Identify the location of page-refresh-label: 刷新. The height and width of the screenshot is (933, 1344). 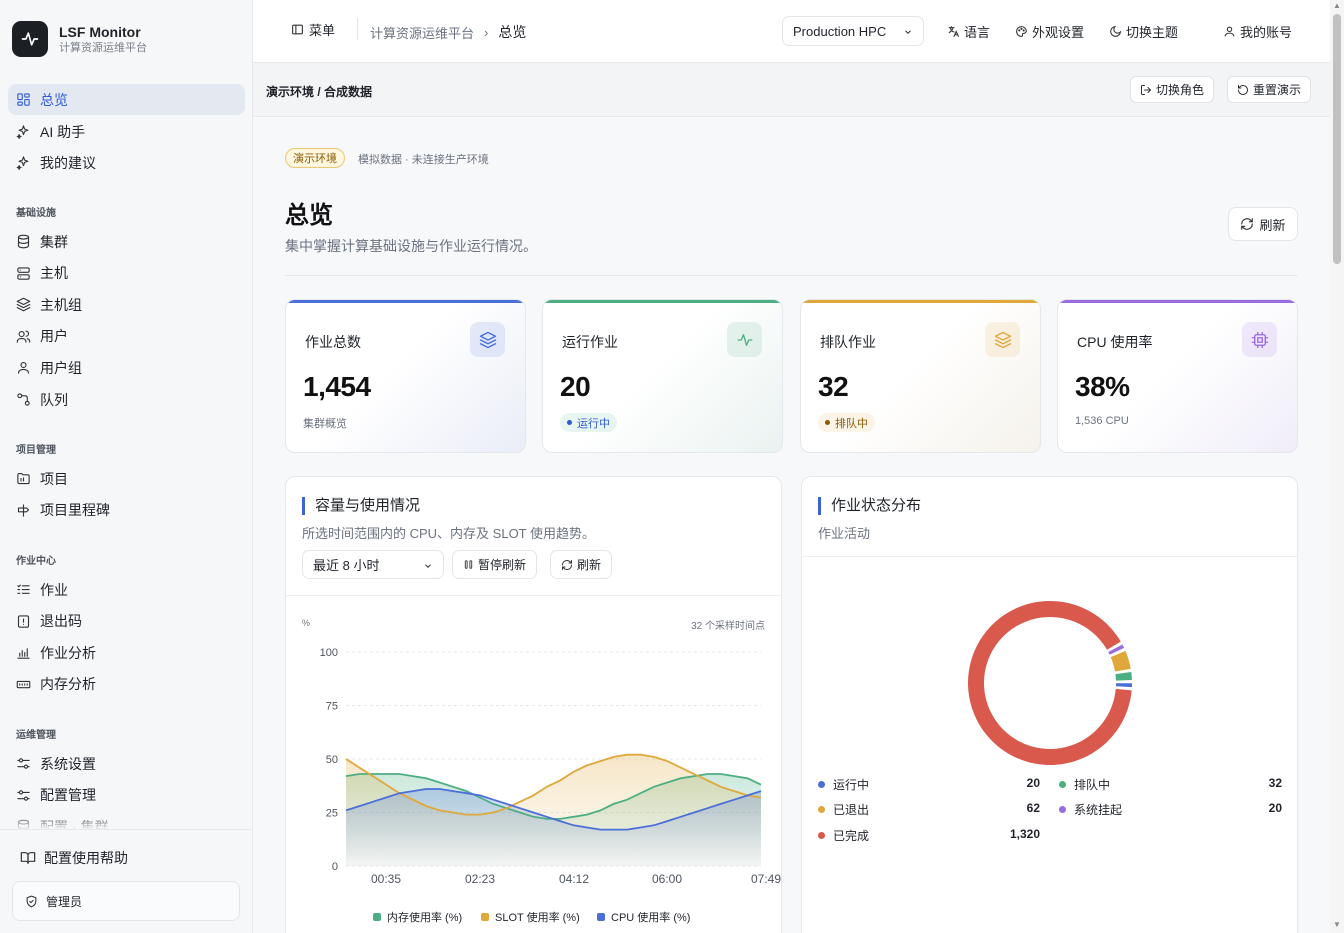
(1272, 225).